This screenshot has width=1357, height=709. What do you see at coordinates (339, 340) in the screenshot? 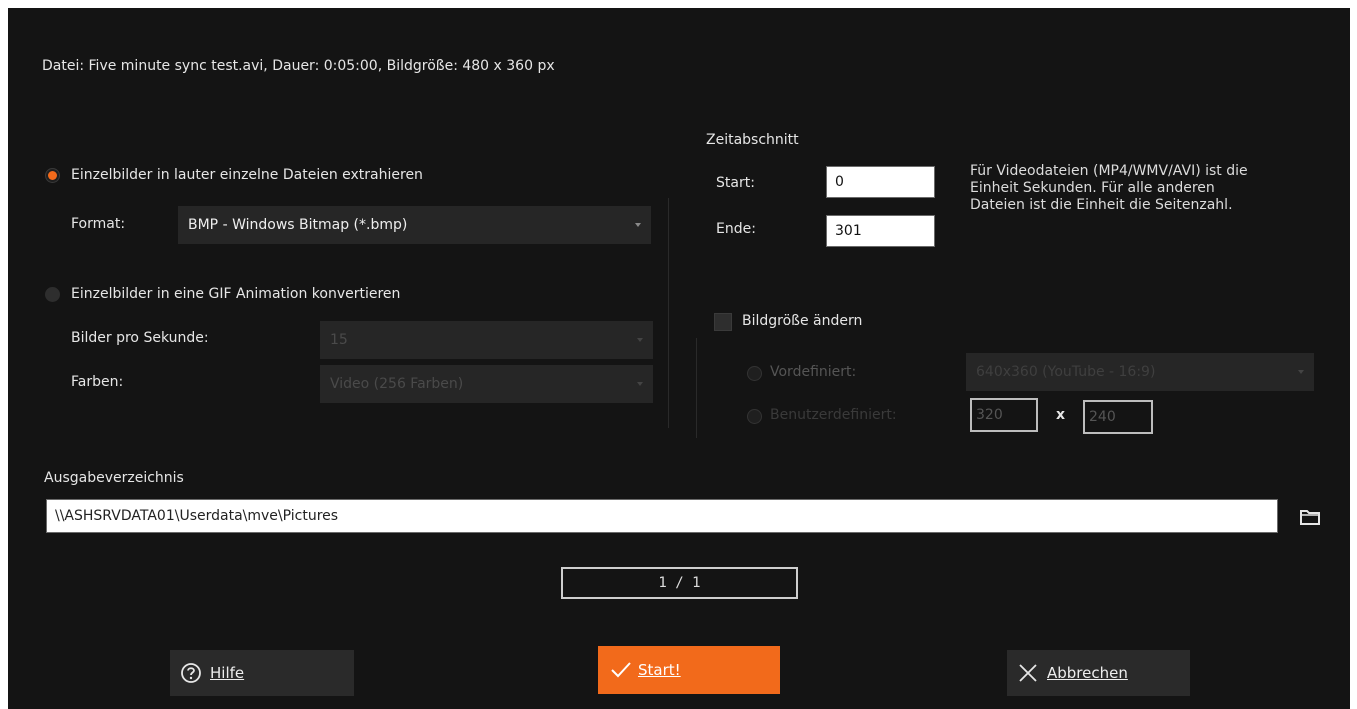
I see `fps-select-value: 15` at bounding box center [339, 340].